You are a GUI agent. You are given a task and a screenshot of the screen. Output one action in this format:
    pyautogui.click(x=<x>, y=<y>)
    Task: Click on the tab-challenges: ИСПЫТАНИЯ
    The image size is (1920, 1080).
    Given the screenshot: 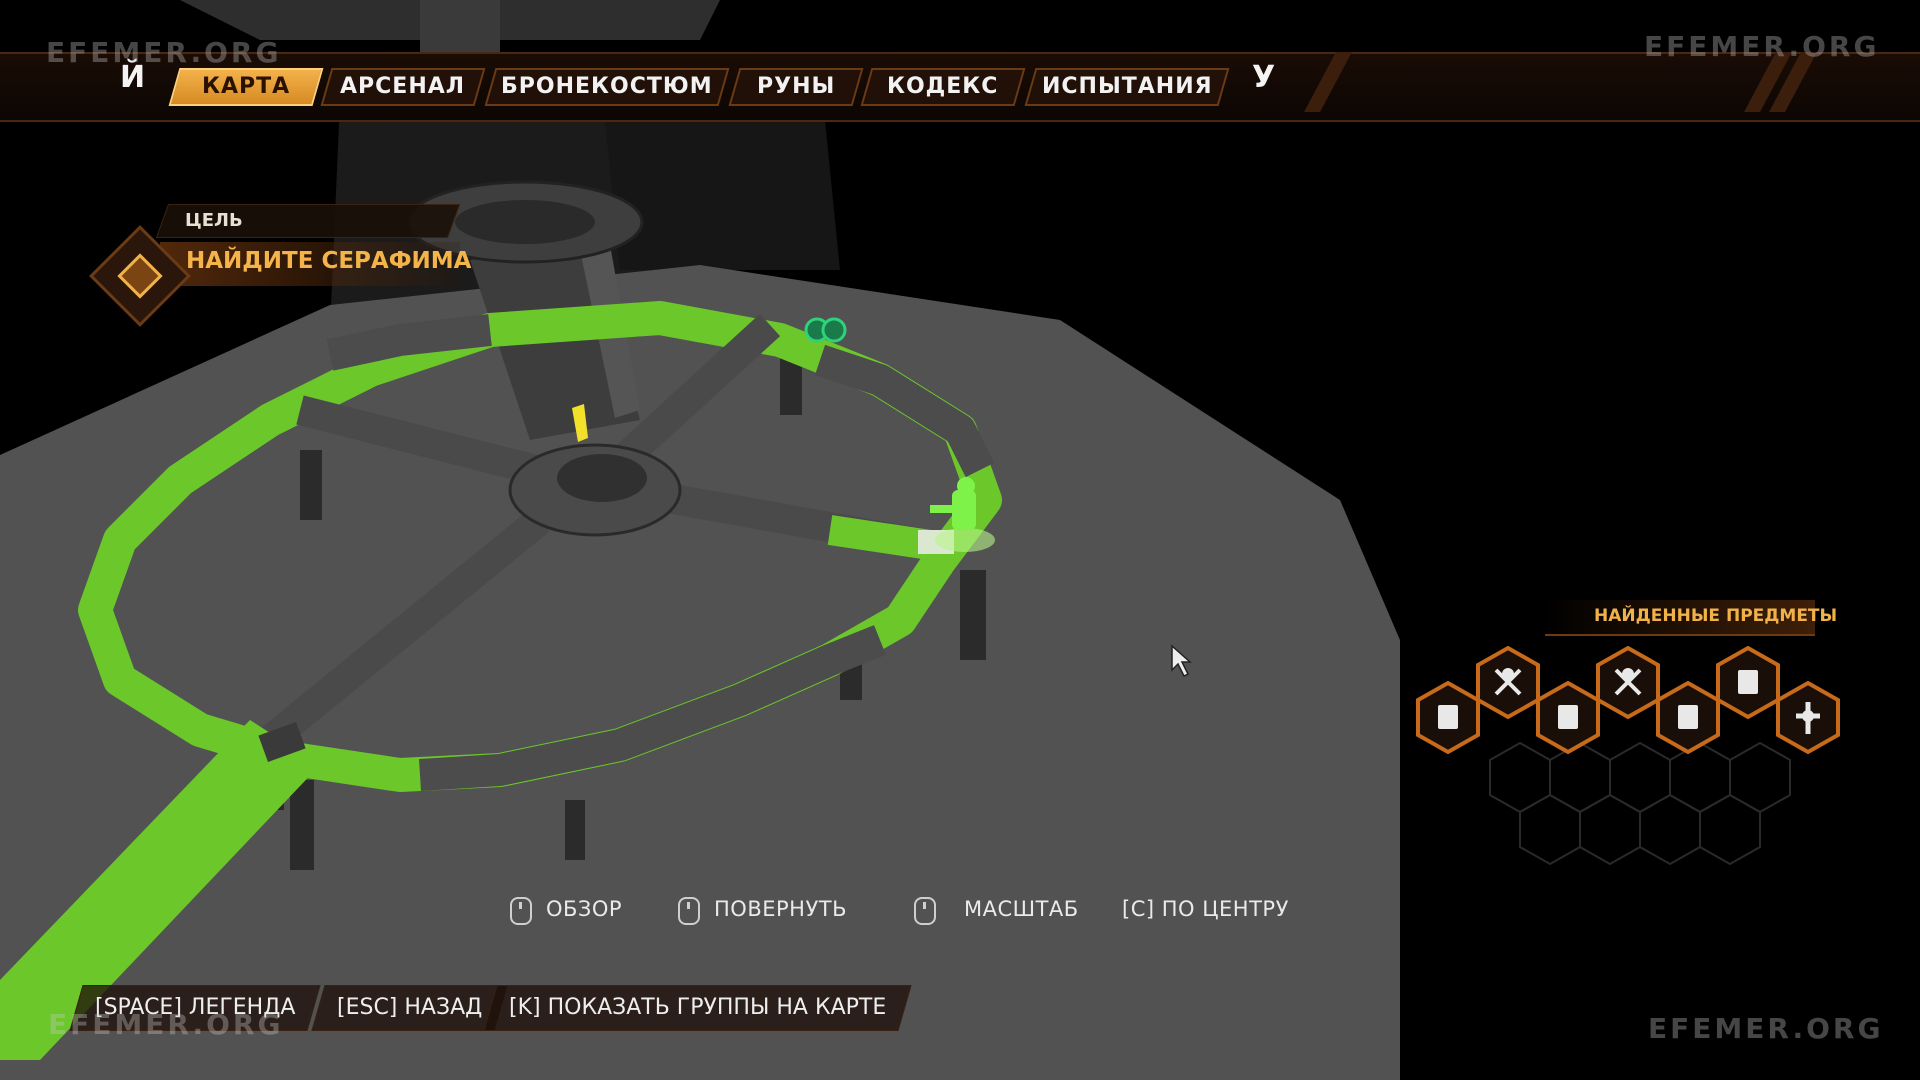 What is the action you would take?
    pyautogui.click(x=1127, y=87)
    